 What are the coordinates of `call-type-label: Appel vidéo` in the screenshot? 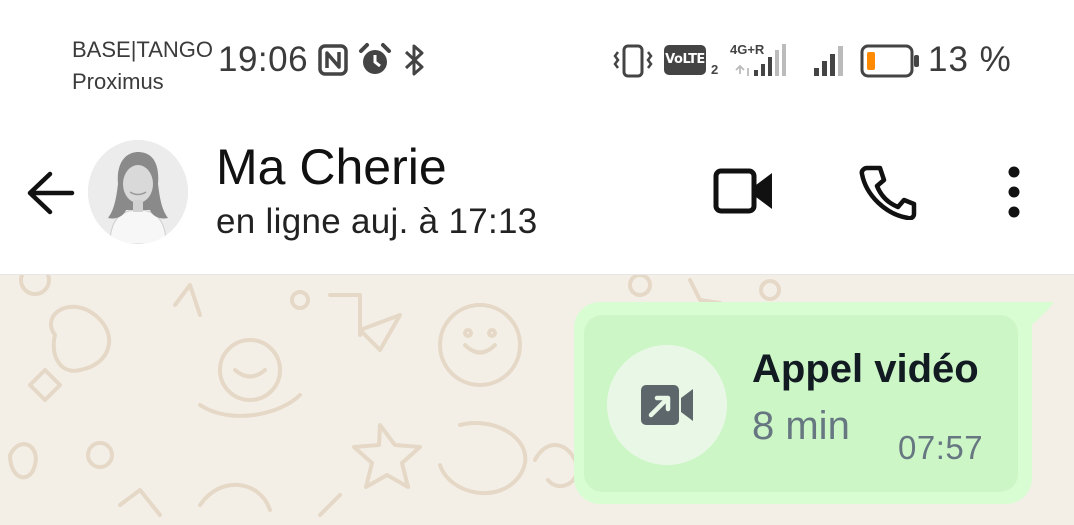 It's located at (865, 369).